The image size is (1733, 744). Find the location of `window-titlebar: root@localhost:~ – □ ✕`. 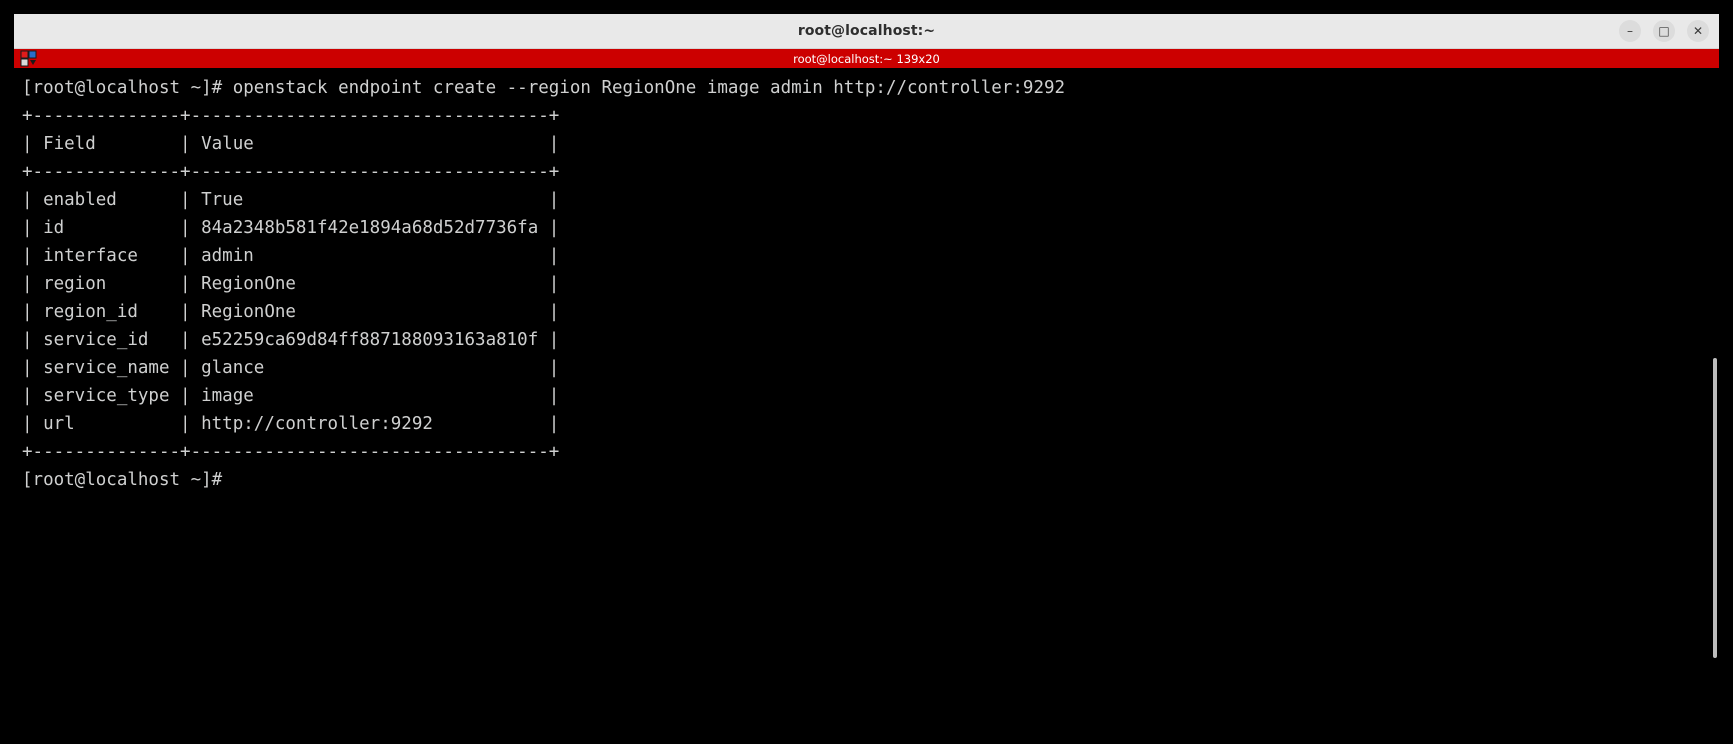

window-titlebar: root@localhost:~ – □ ✕ is located at coordinates (866, 31).